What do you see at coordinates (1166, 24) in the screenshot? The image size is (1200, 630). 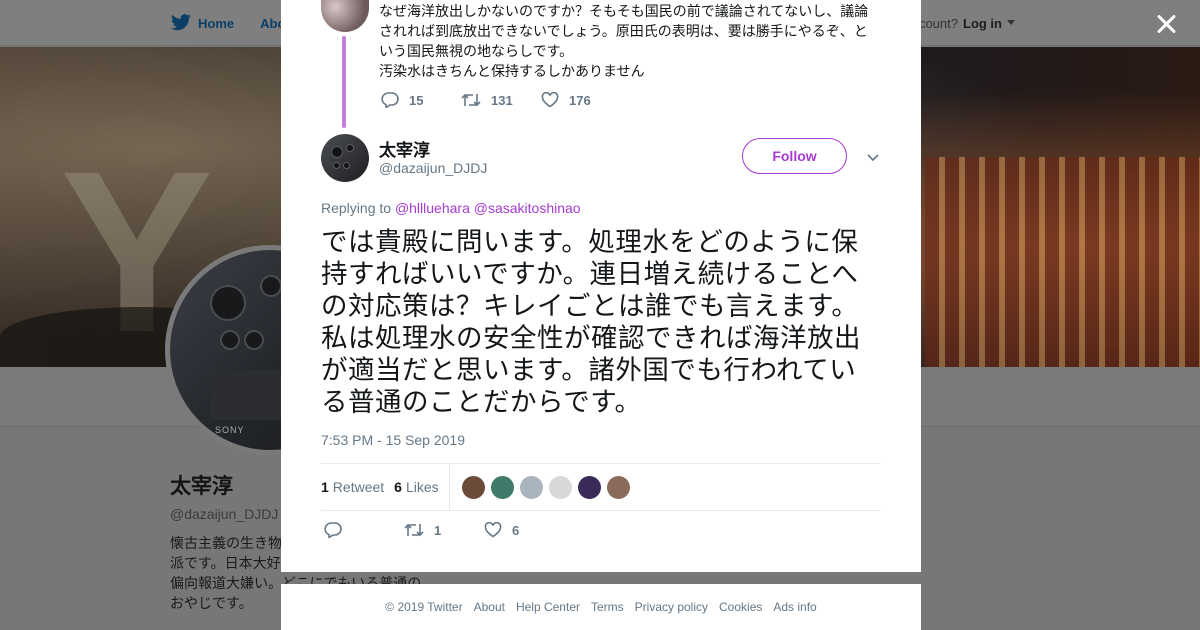 I see `close-icon` at bounding box center [1166, 24].